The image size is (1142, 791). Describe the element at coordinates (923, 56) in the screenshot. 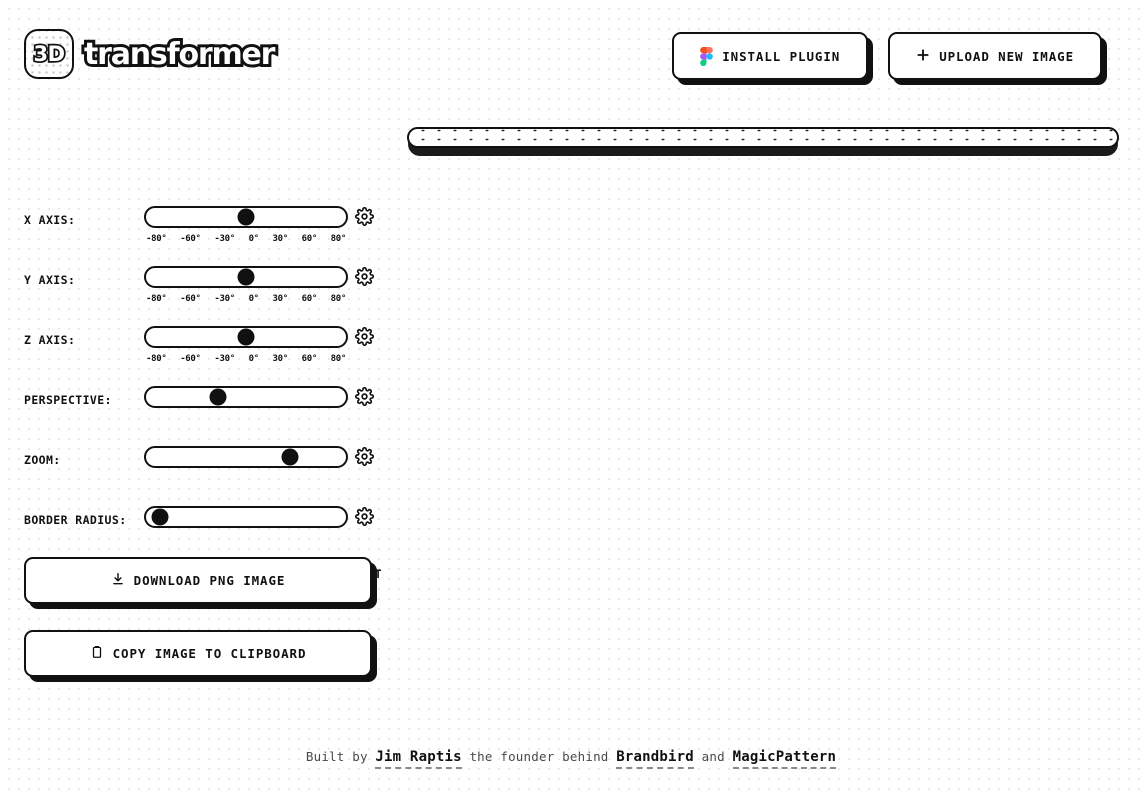

I see `plus-icon` at that location.